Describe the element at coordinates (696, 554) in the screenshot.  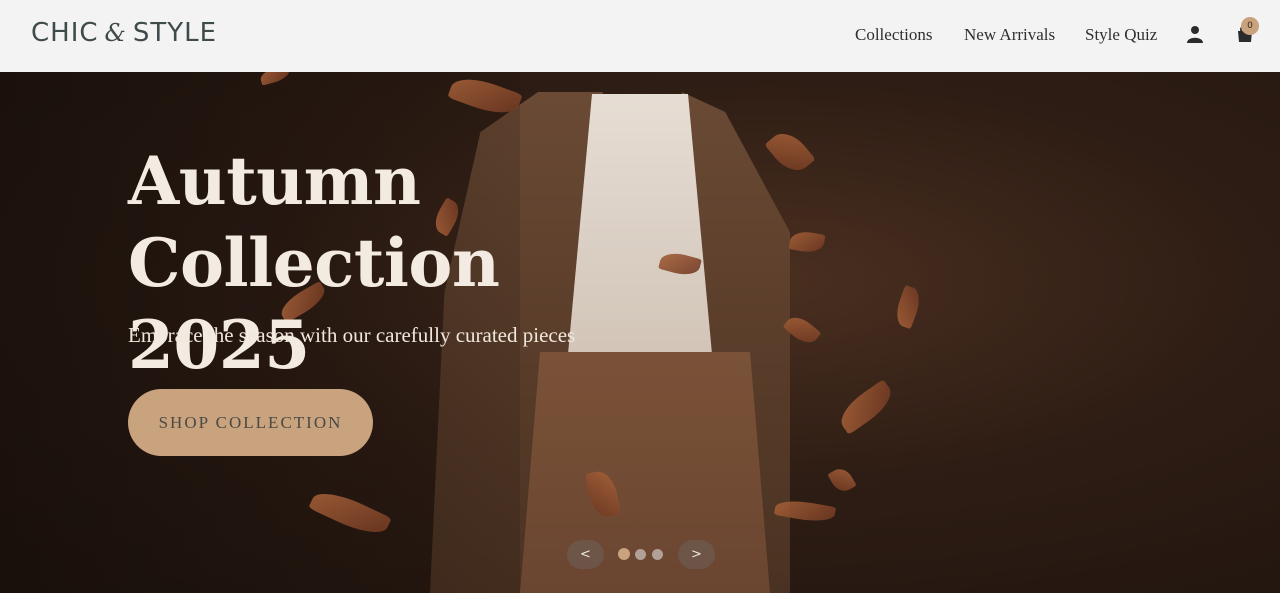
I see `carousel-next-button: >` at that location.